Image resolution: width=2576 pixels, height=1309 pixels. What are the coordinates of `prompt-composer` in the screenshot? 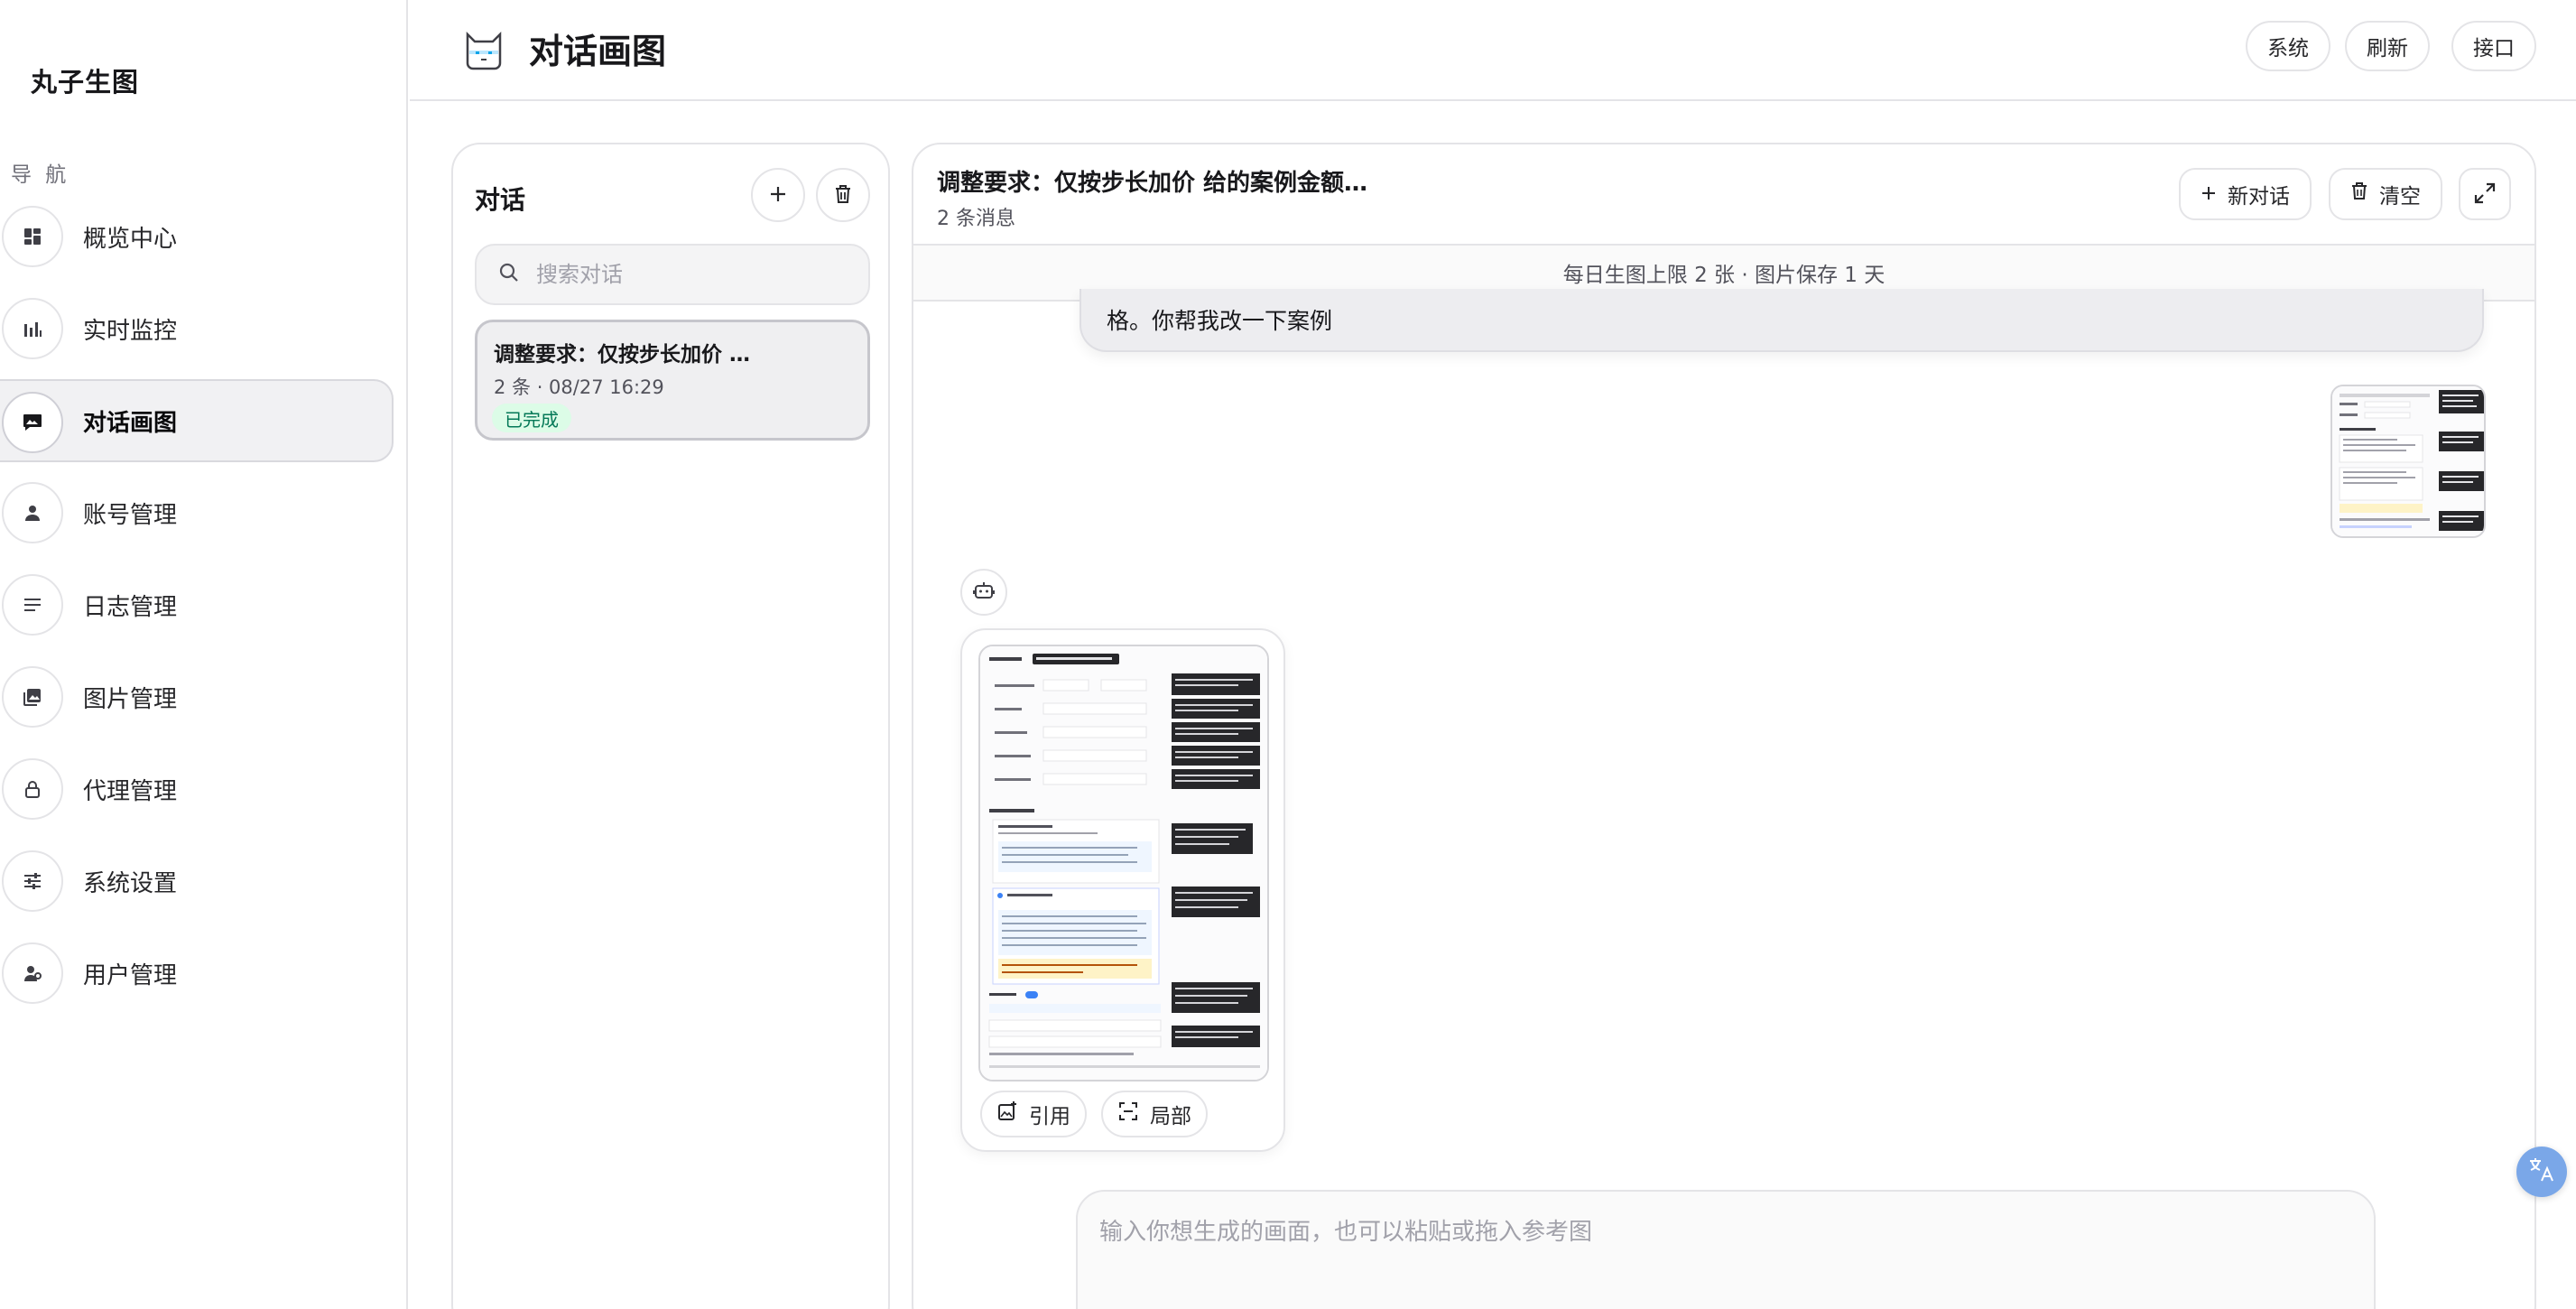 It's located at (1726, 1250).